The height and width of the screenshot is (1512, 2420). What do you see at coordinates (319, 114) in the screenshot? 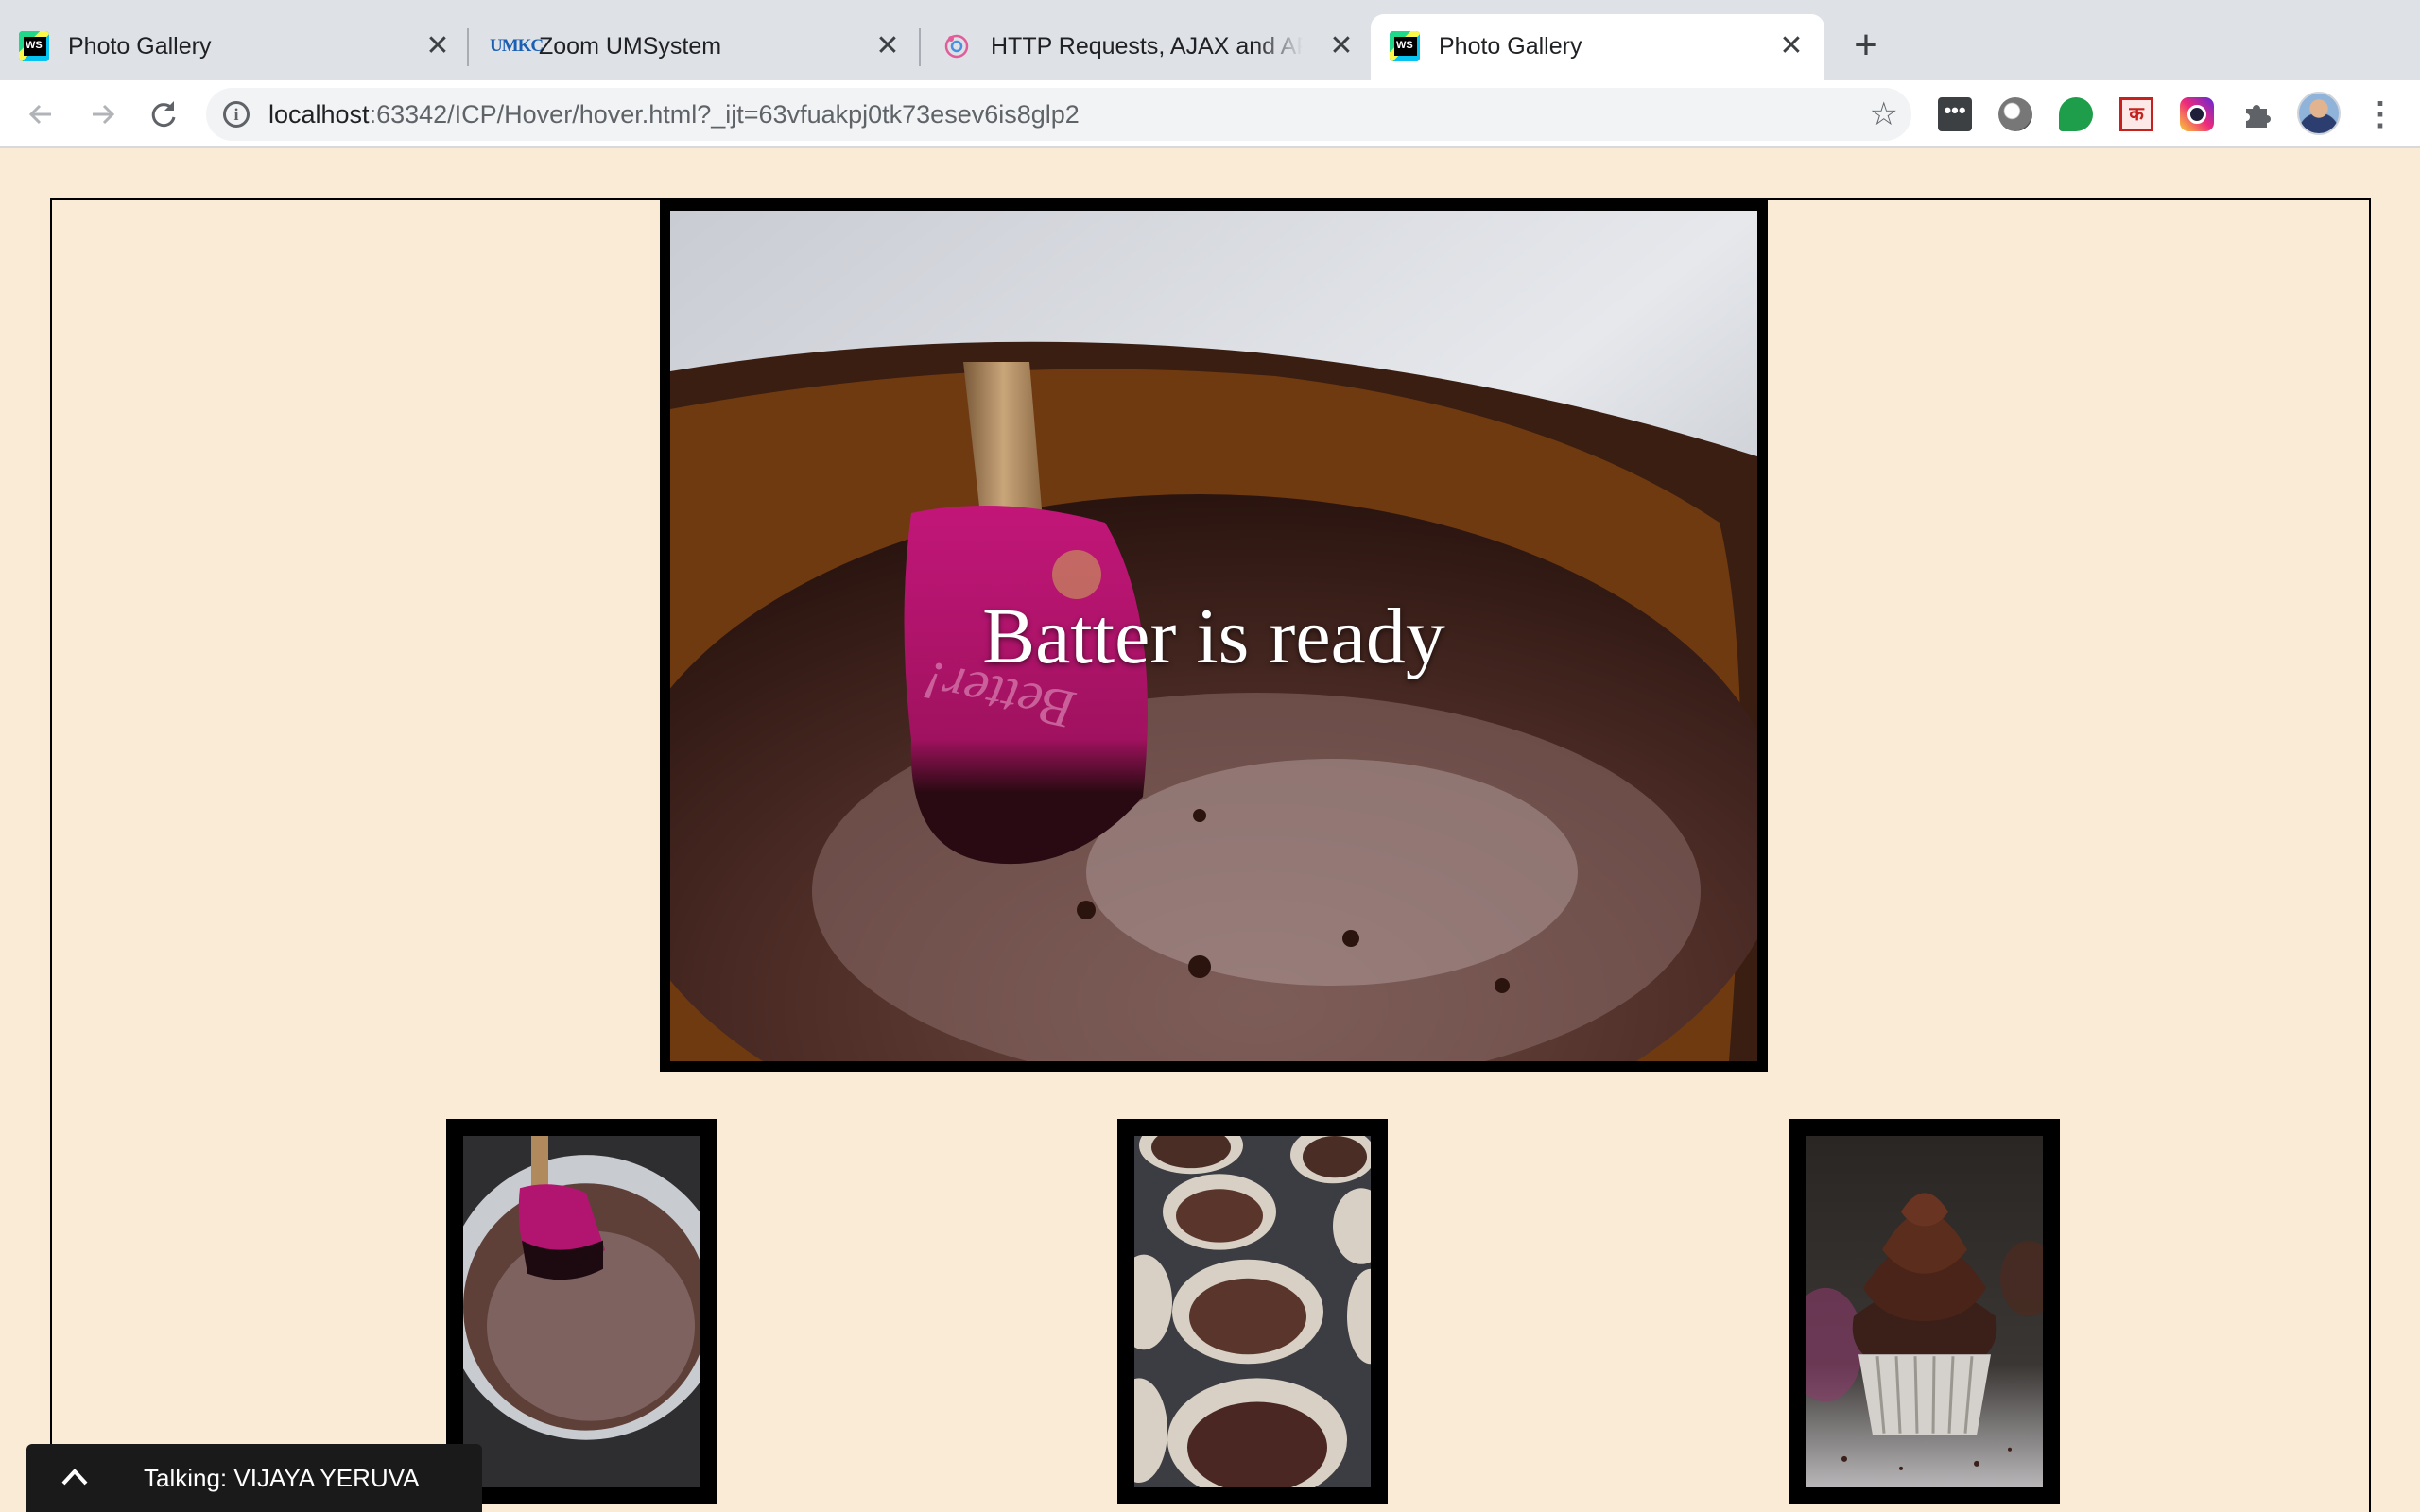
I see `url-host: localhost` at bounding box center [319, 114].